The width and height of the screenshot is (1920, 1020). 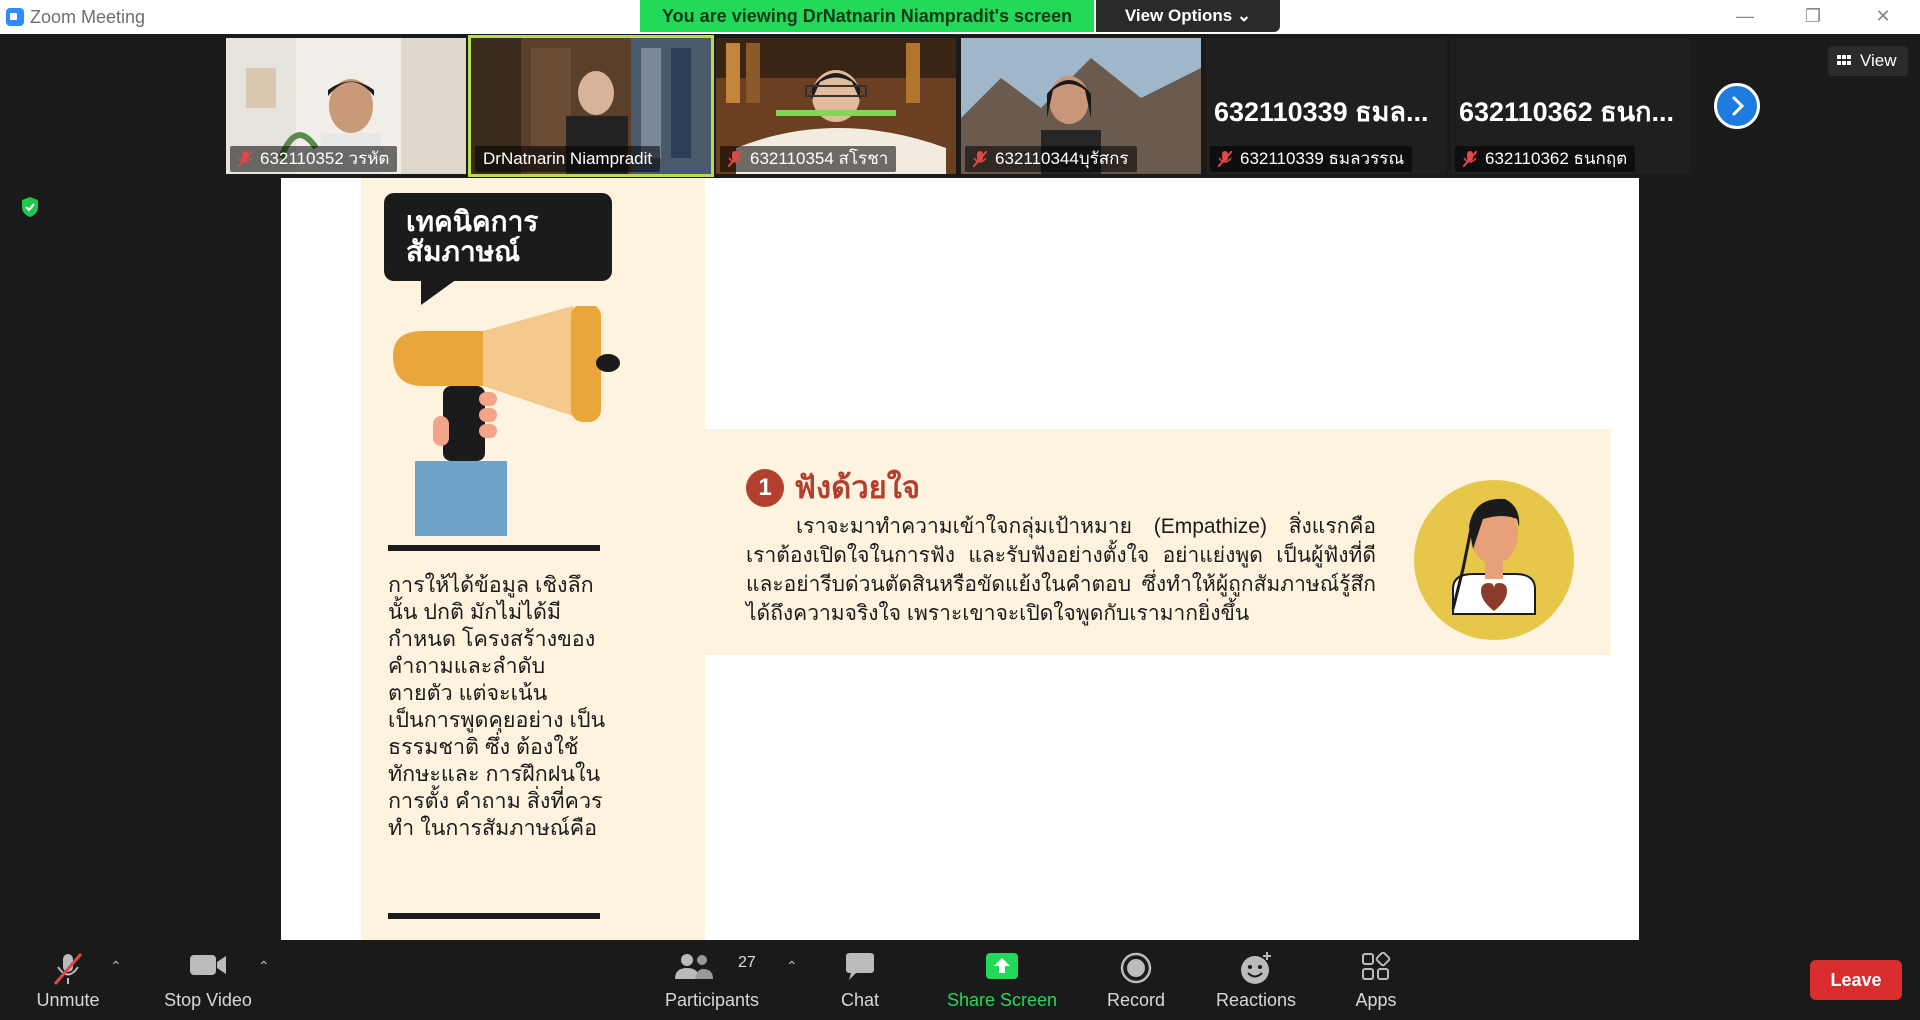 What do you see at coordinates (30, 207) in the screenshot?
I see `encryption-shield-icon` at bounding box center [30, 207].